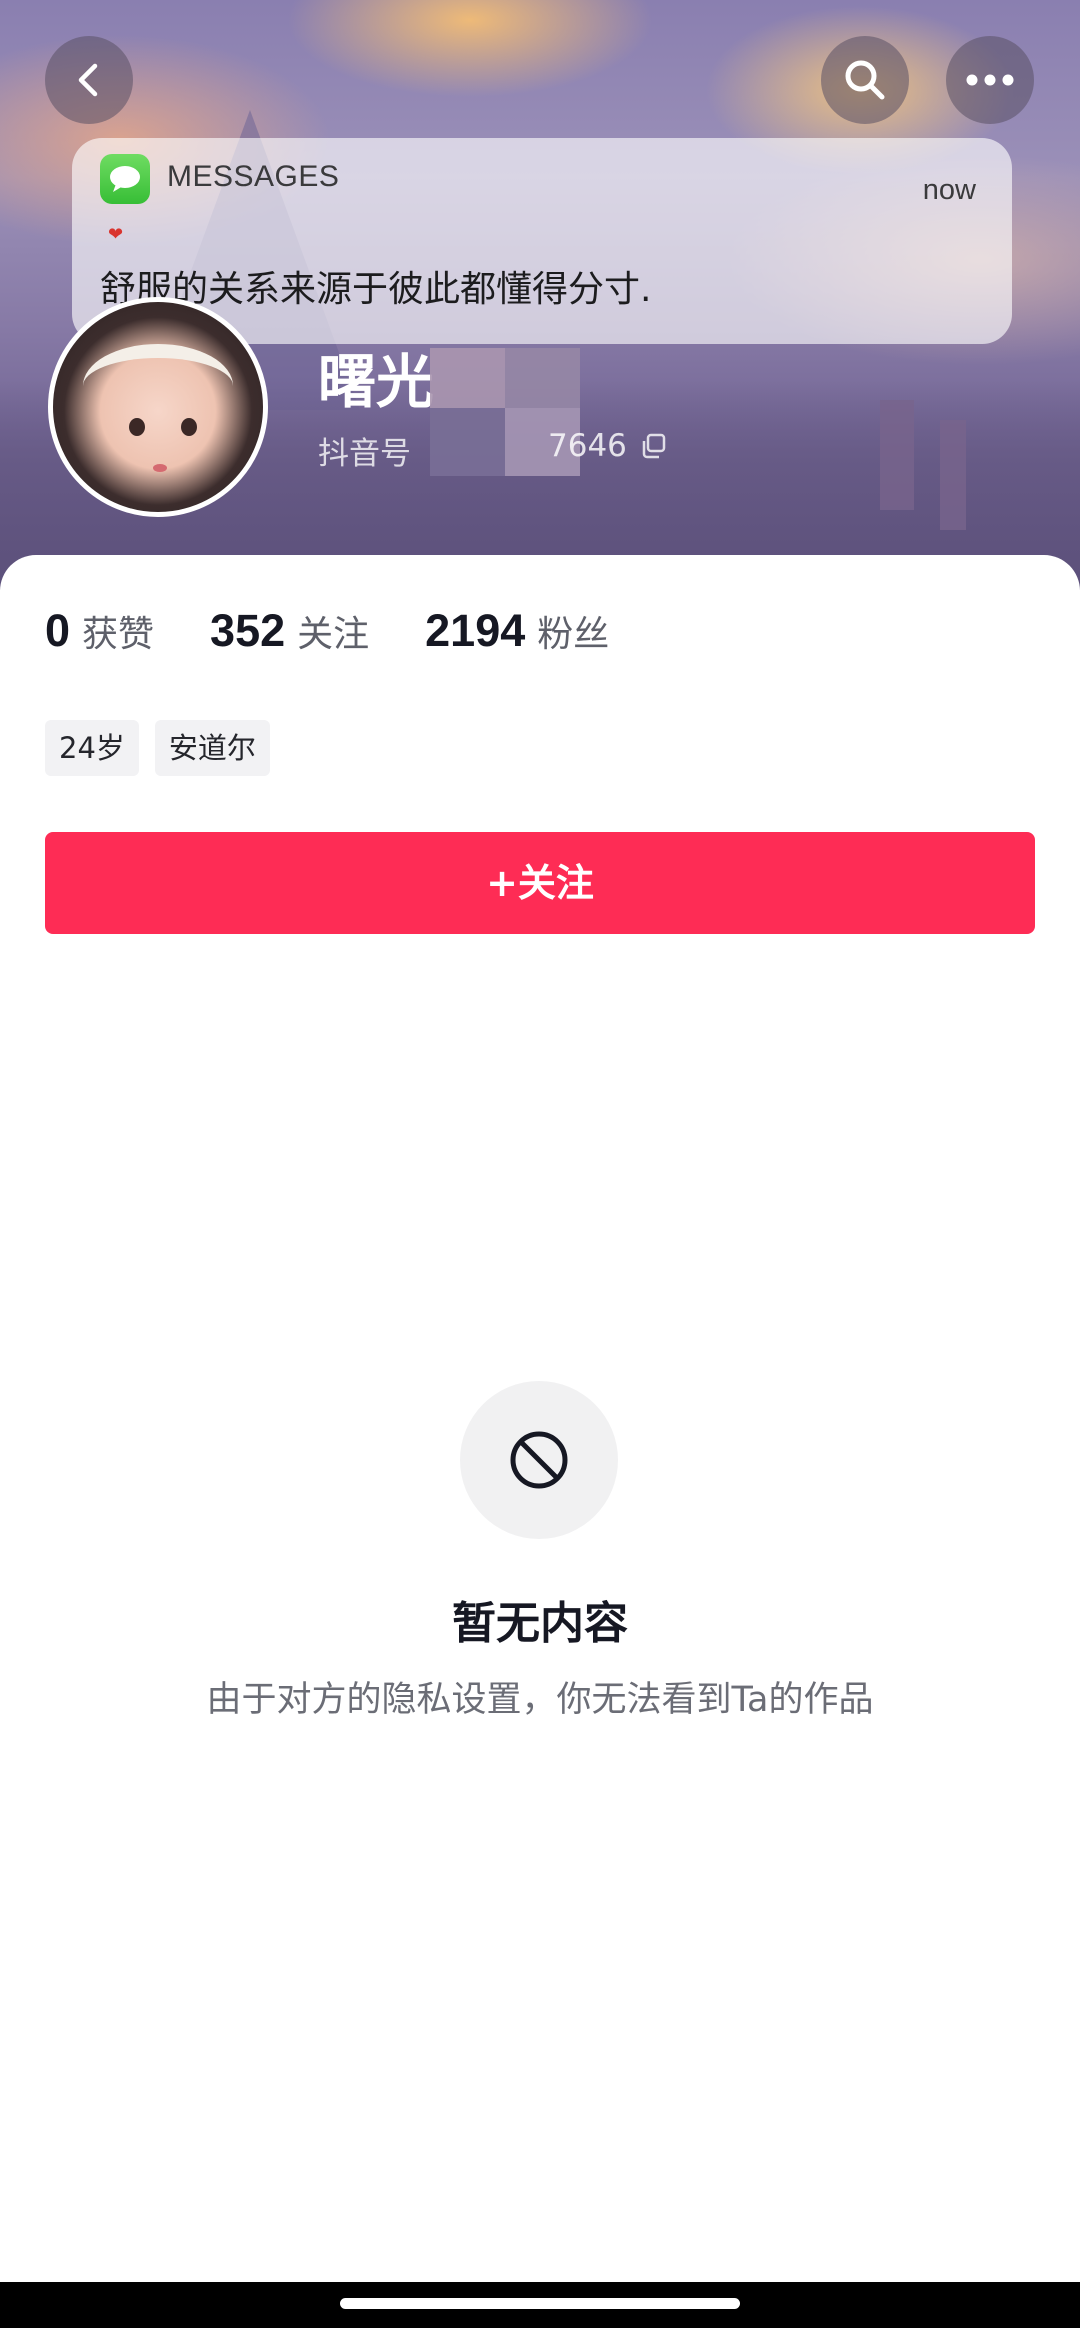 This screenshot has height=2328, width=1080. I want to click on search-button, so click(865, 80).